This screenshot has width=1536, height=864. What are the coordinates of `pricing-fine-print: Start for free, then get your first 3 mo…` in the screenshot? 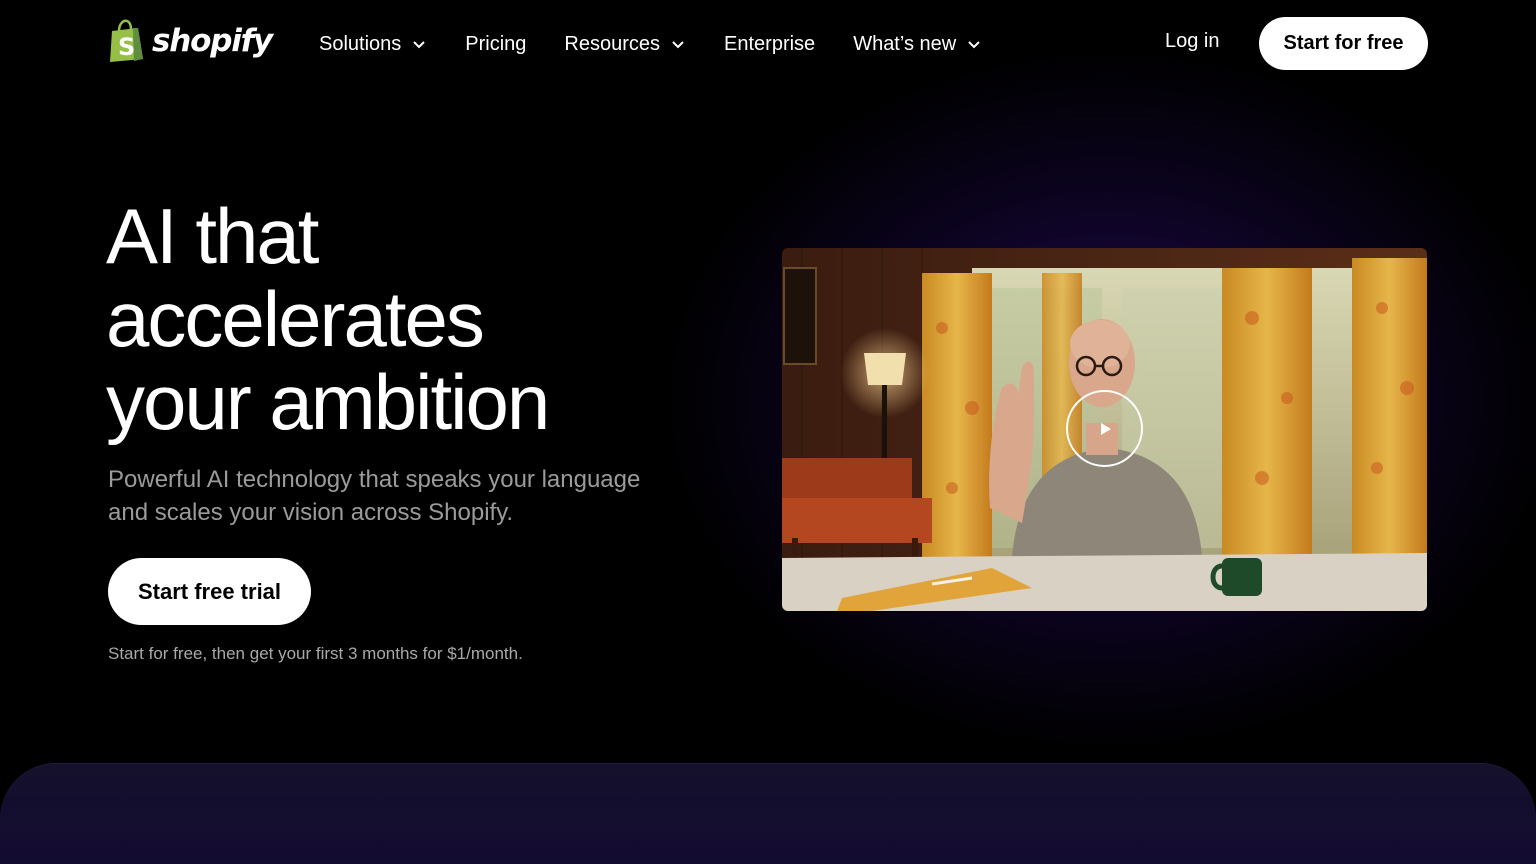 It's located at (315, 653).